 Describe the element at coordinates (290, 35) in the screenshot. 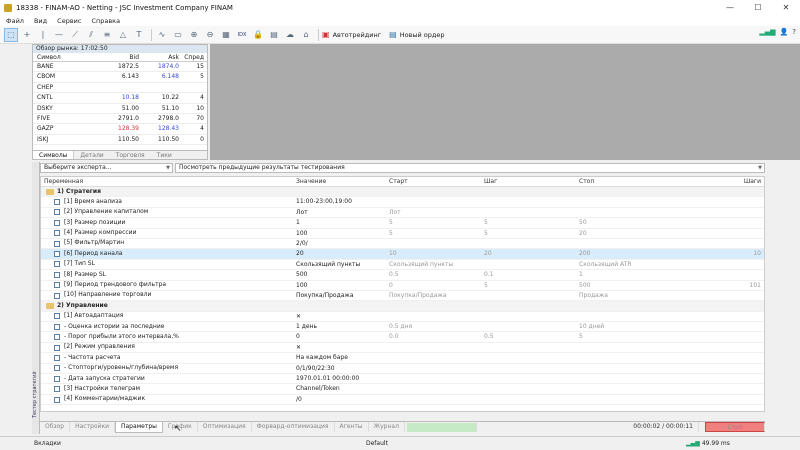

I see `cloud-icon: ☁` at that location.